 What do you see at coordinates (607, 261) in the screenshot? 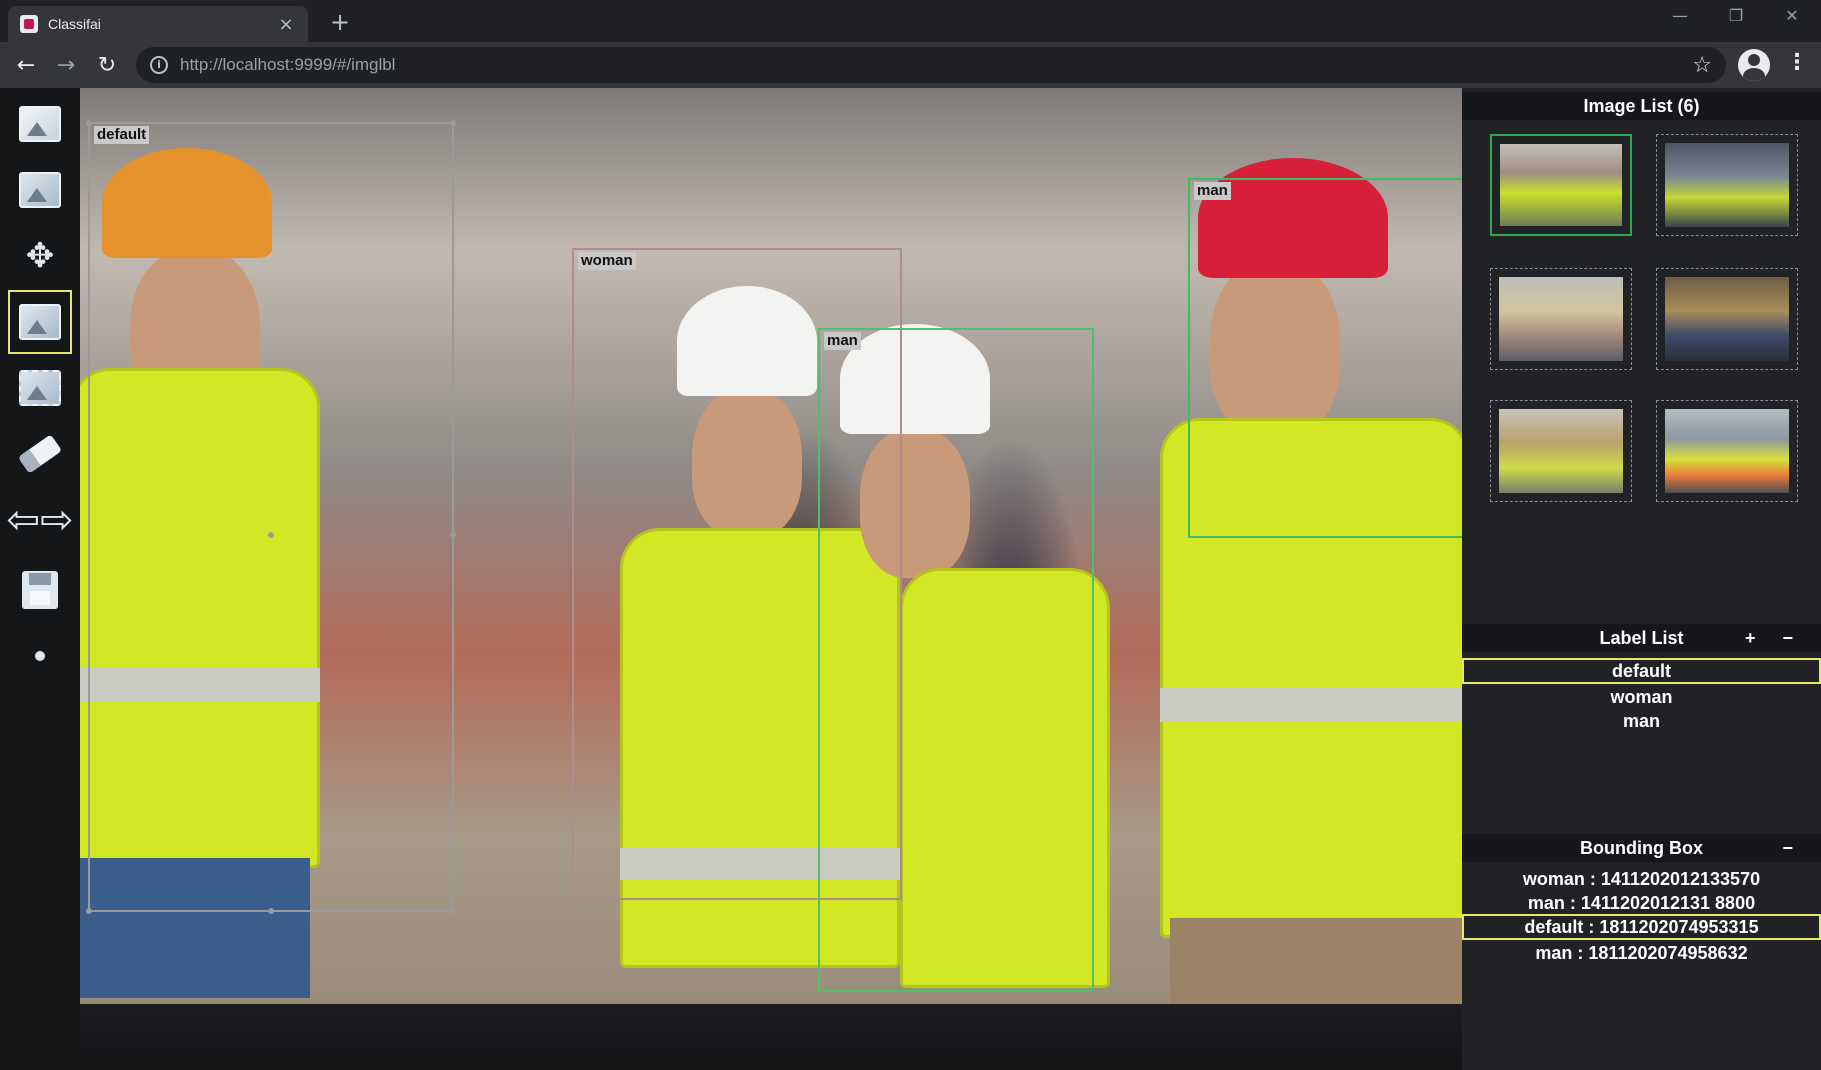
I see `bbox-label: woman` at bounding box center [607, 261].